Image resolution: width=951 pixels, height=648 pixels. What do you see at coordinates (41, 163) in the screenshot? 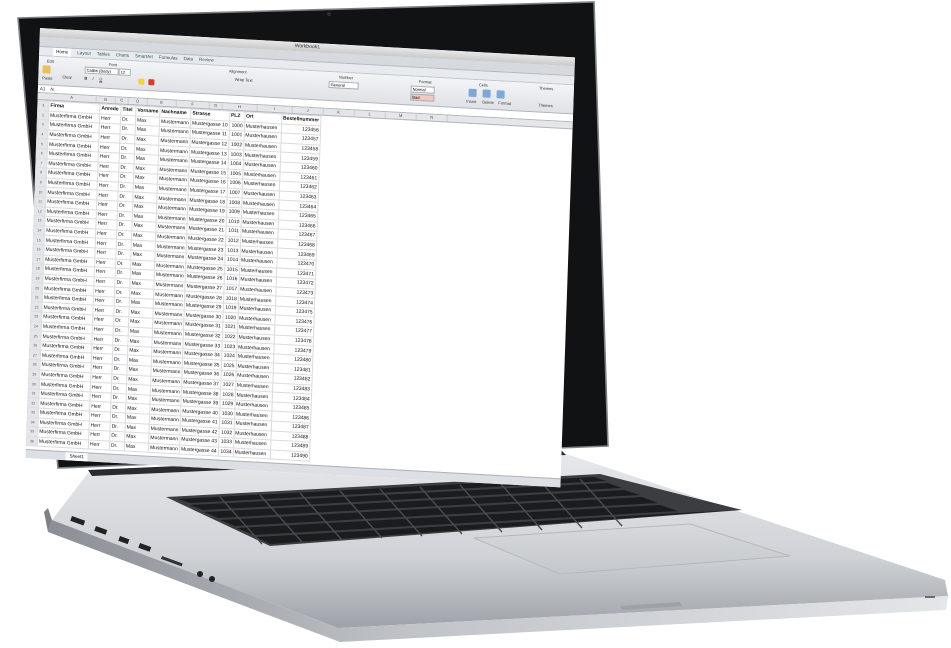
I see `row-number: 7` at bounding box center [41, 163].